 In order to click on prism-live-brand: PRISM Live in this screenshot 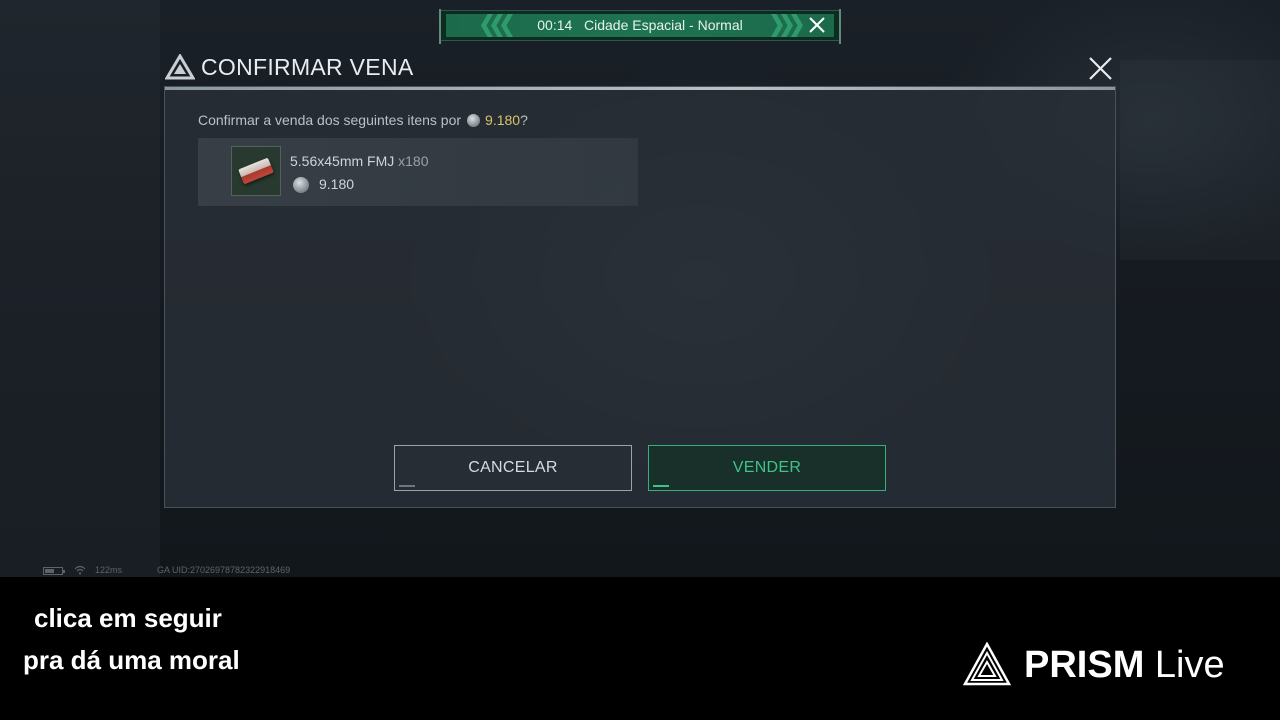, I will do `click(1124, 665)`.